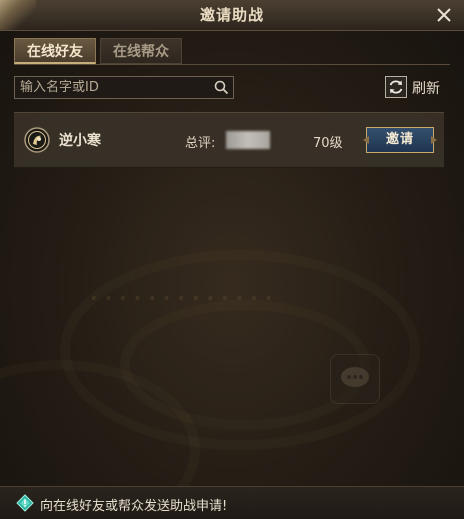 The height and width of the screenshot is (519, 464). Describe the element at coordinates (232, 502) in the screenshot. I see `footer-bar: 向在线好友或帮众发送助战申请!` at that location.